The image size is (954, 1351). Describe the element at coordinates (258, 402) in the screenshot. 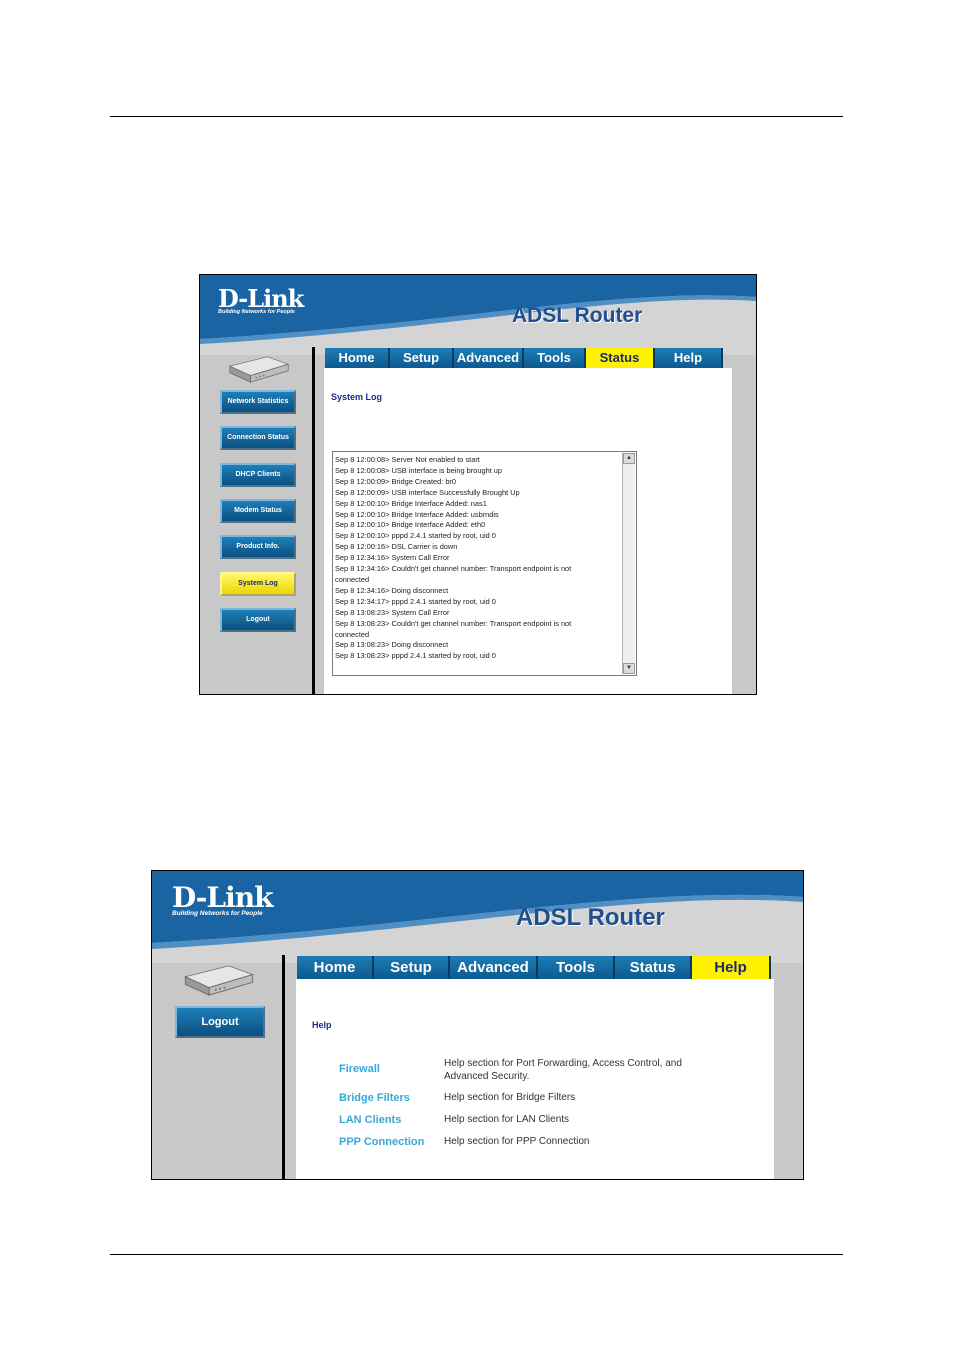

I see `sidebar-item-network-statistics: Network Statistics` at that location.